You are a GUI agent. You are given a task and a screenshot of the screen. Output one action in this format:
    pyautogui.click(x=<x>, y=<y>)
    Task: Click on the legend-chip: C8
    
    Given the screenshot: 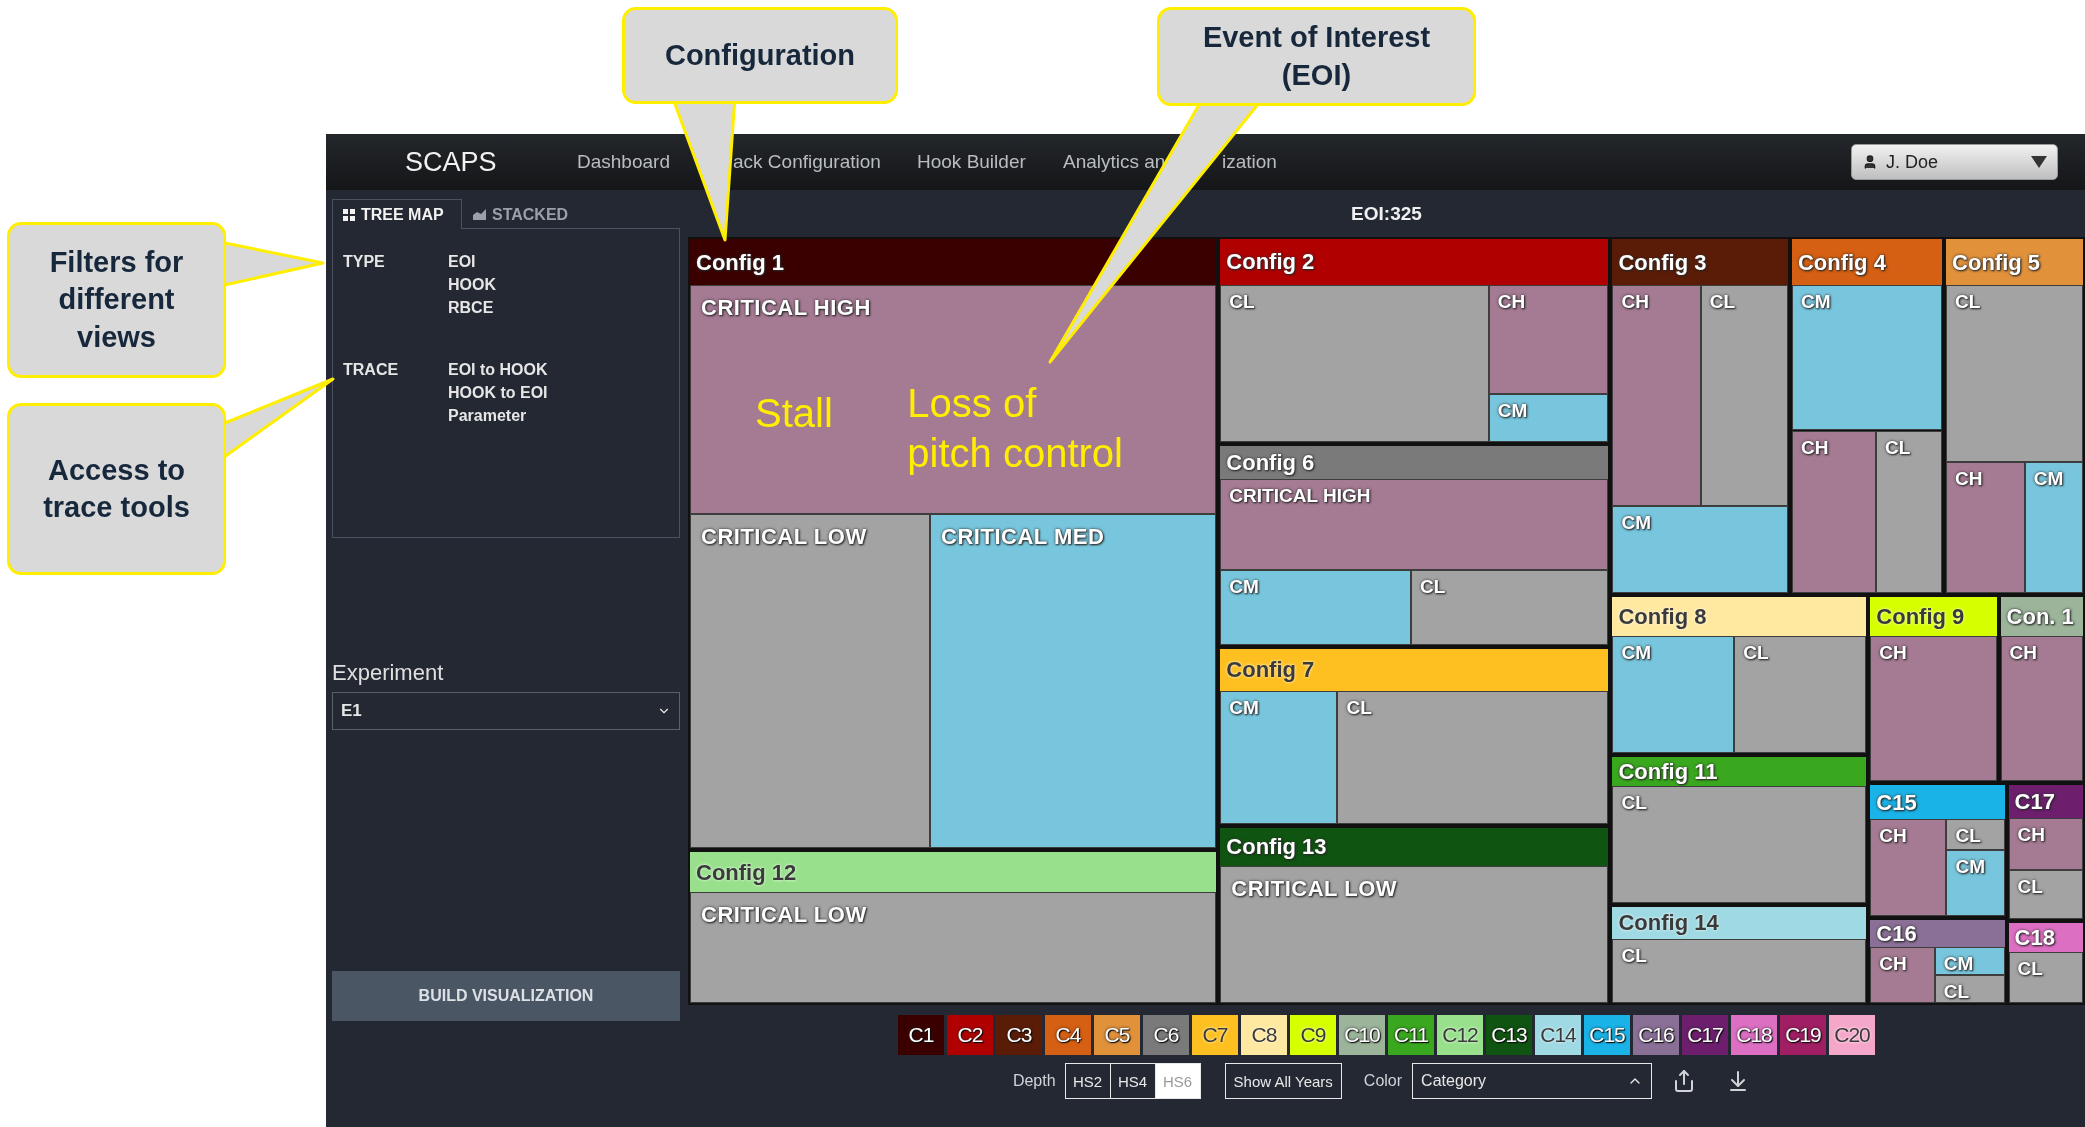 What is the action you would take?
    pyautogui.click(x=1264, y=1035)
    